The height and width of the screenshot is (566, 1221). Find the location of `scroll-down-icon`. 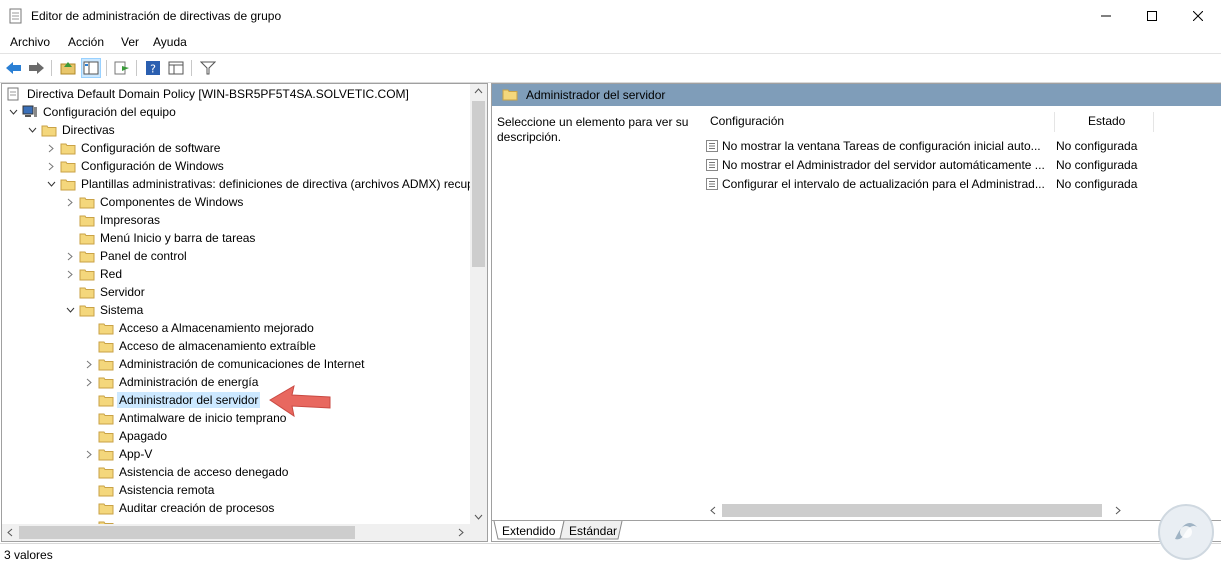

scroll-down-icon is located at coordinates (478, 517).